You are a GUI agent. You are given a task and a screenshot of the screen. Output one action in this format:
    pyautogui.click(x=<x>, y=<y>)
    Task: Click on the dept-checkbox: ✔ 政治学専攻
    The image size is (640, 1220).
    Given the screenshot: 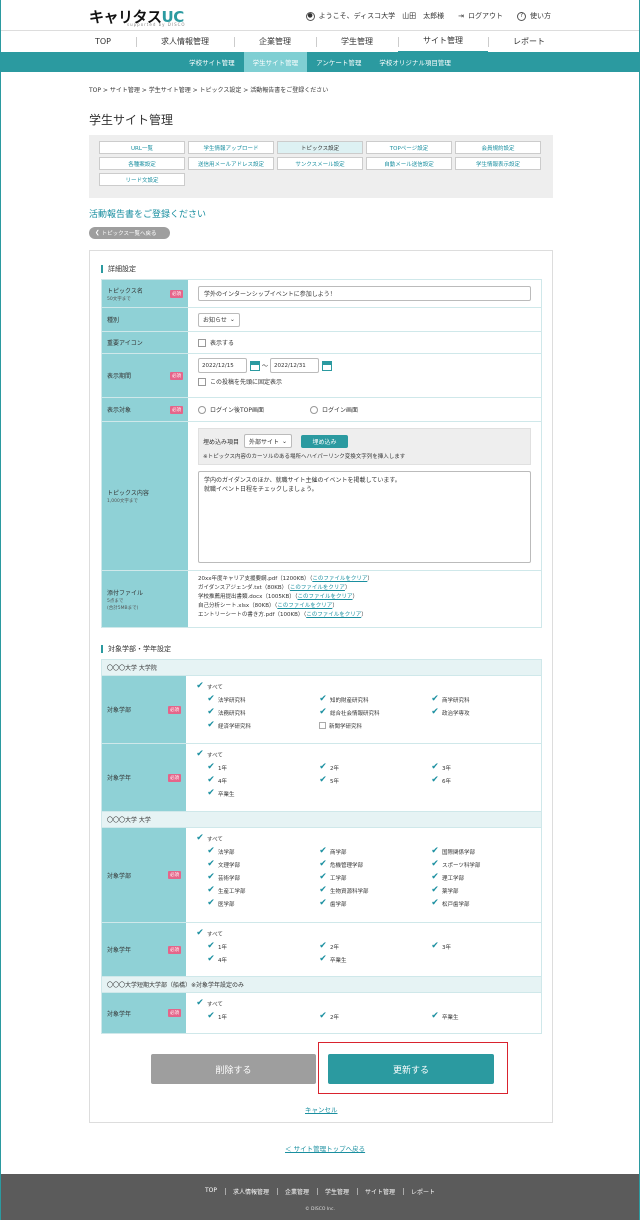 What is the action you would take?
    pyautogui.click(x=481, y=712)
    